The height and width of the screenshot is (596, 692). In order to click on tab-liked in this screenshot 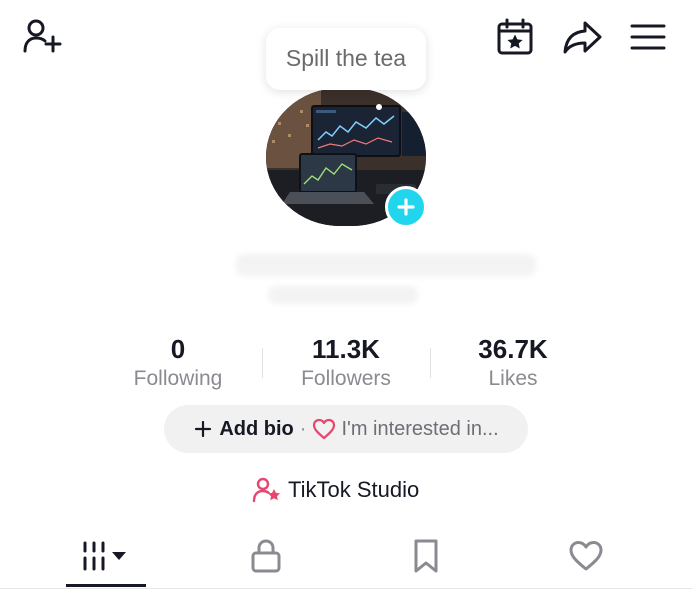, I will do `click(586, 556)`.